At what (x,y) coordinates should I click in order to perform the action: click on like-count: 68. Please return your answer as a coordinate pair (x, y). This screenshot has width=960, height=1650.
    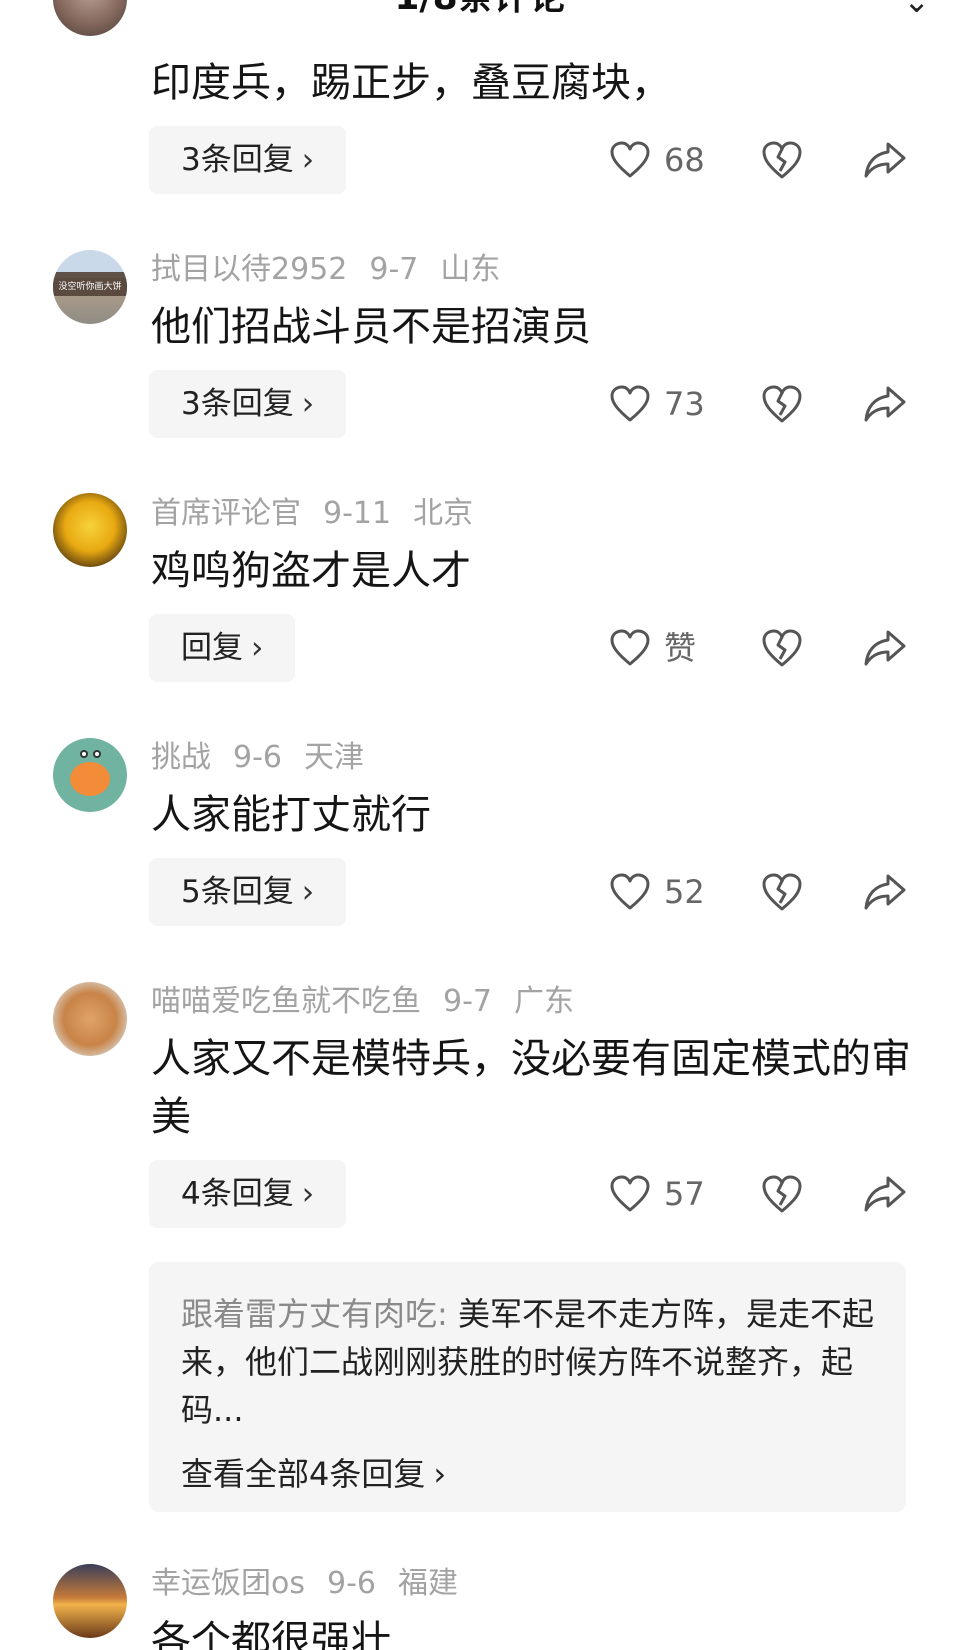
    Looking at the image, I should click on (684, 160).